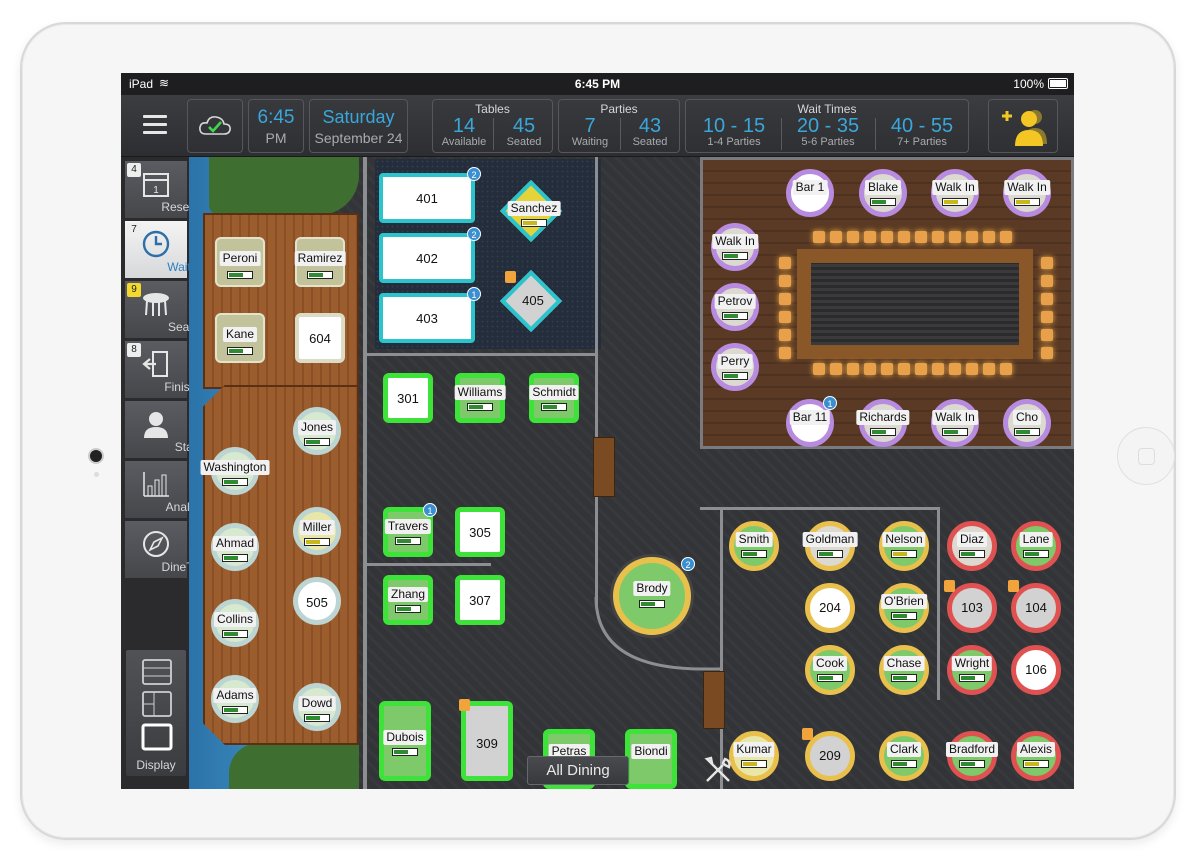 The image size is (1200, 868). I want to click on table-kane: Kane, so click(240, 338).